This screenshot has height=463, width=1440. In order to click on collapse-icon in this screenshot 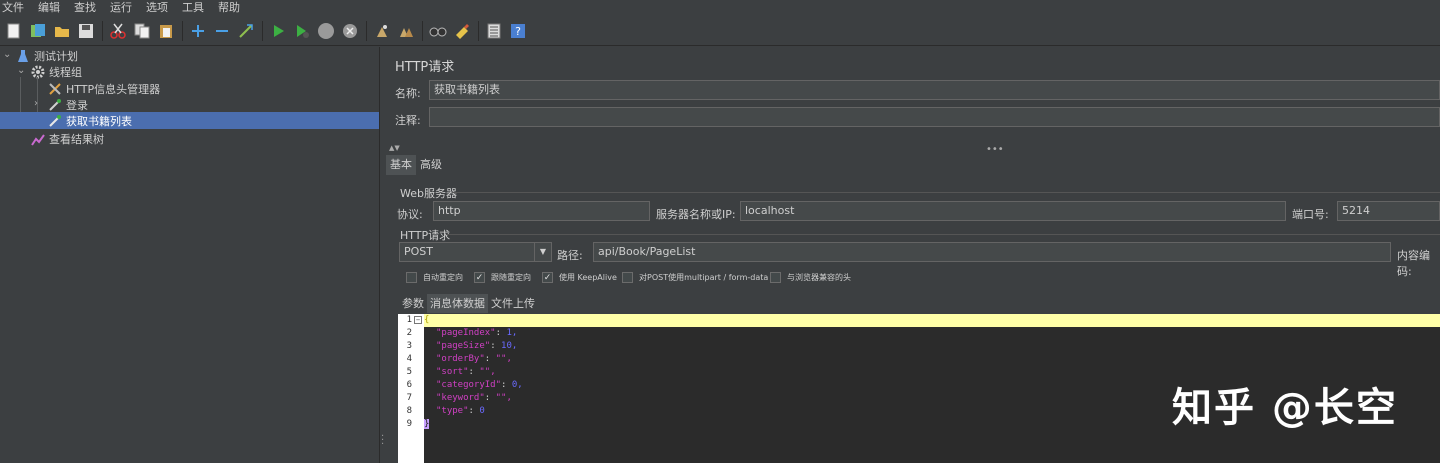, I will do `click(222, 31)`.